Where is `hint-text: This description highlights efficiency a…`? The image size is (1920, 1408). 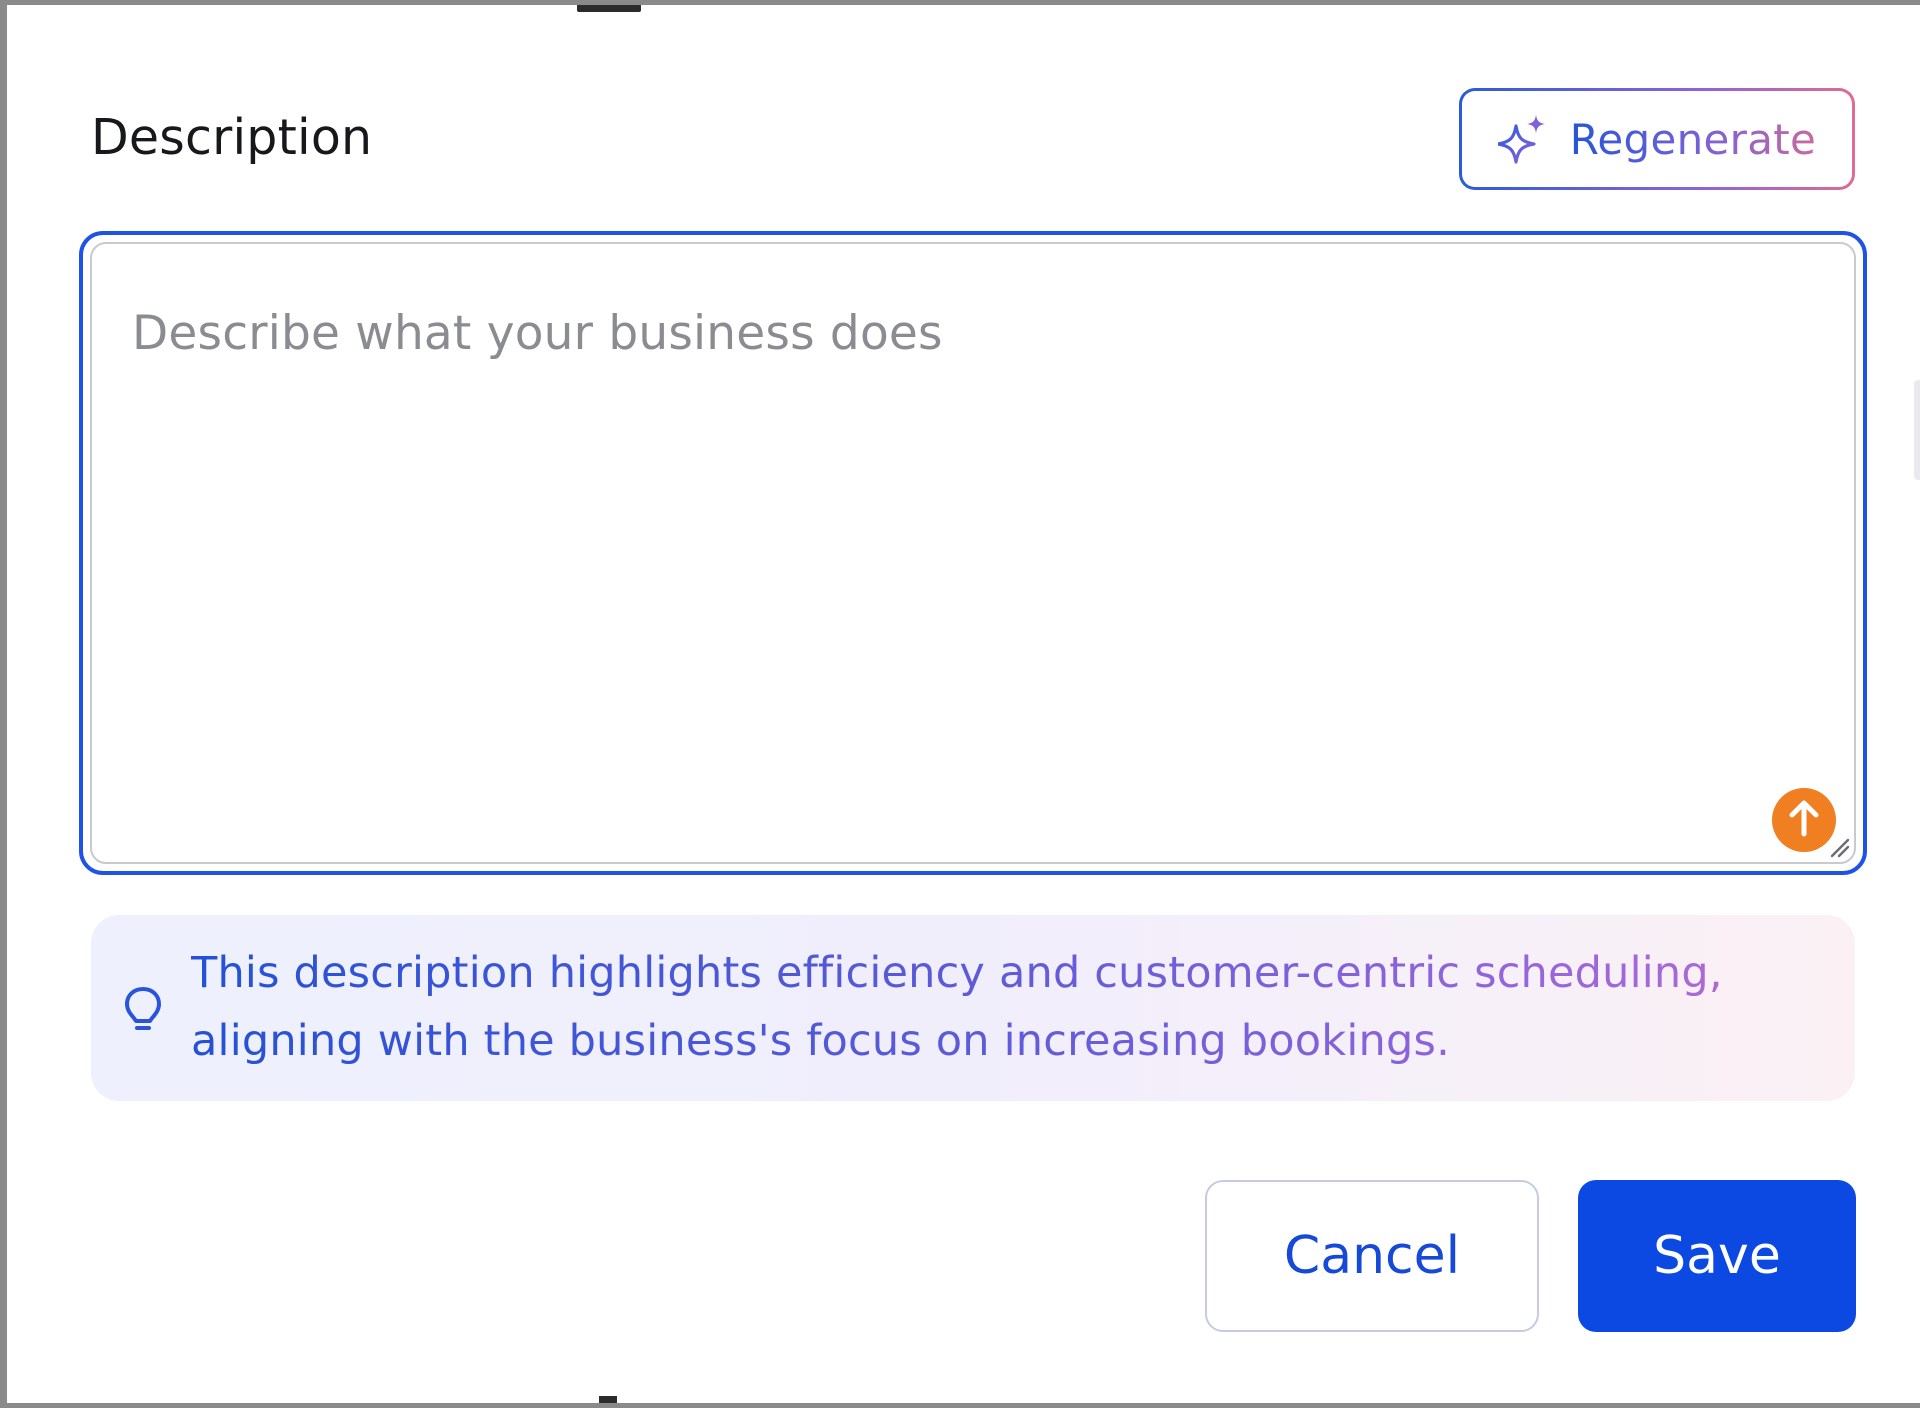
hint-text: This description highlights efficiency a… is located at coordinates (1001, 1007).